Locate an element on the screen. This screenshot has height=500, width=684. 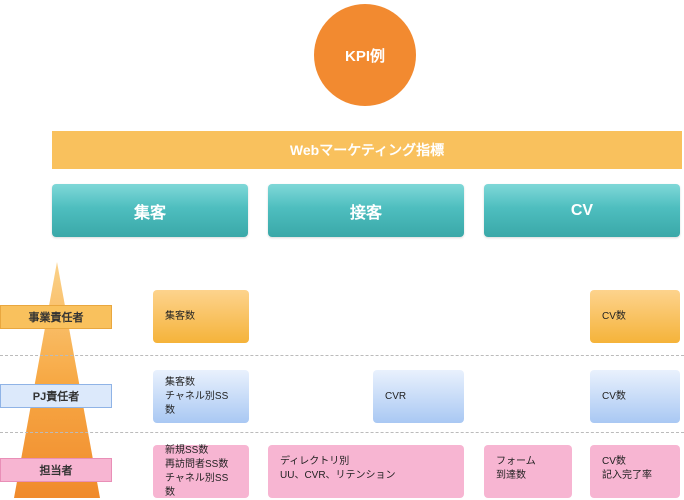
role-label: 担当者 is located at coordinates (56, 471).